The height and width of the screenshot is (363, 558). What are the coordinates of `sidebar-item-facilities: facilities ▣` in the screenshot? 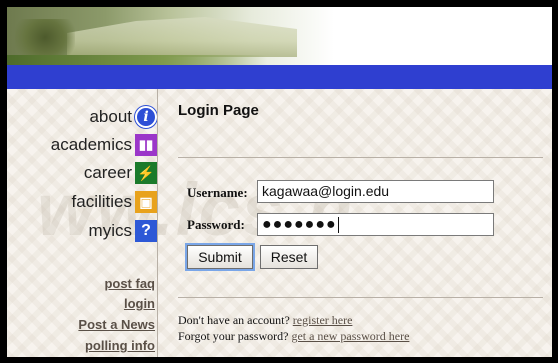 It's located at (114, 202).